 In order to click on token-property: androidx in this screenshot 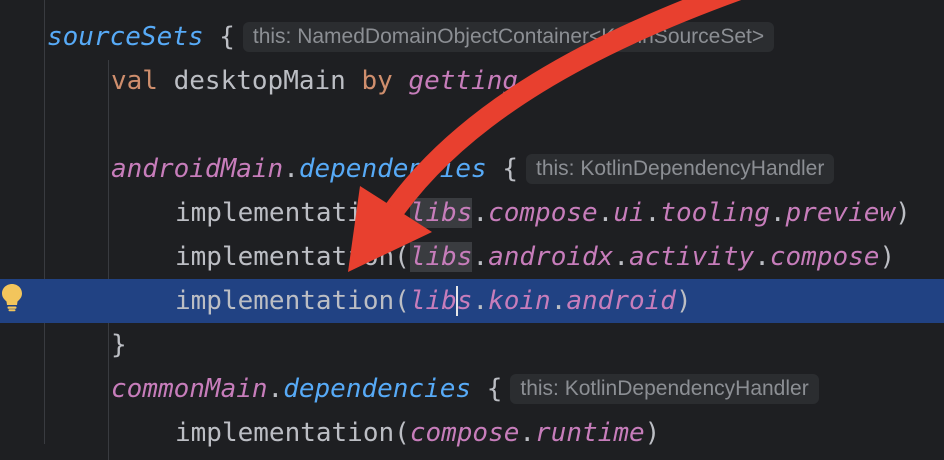, I will do `click(551, 257)`.